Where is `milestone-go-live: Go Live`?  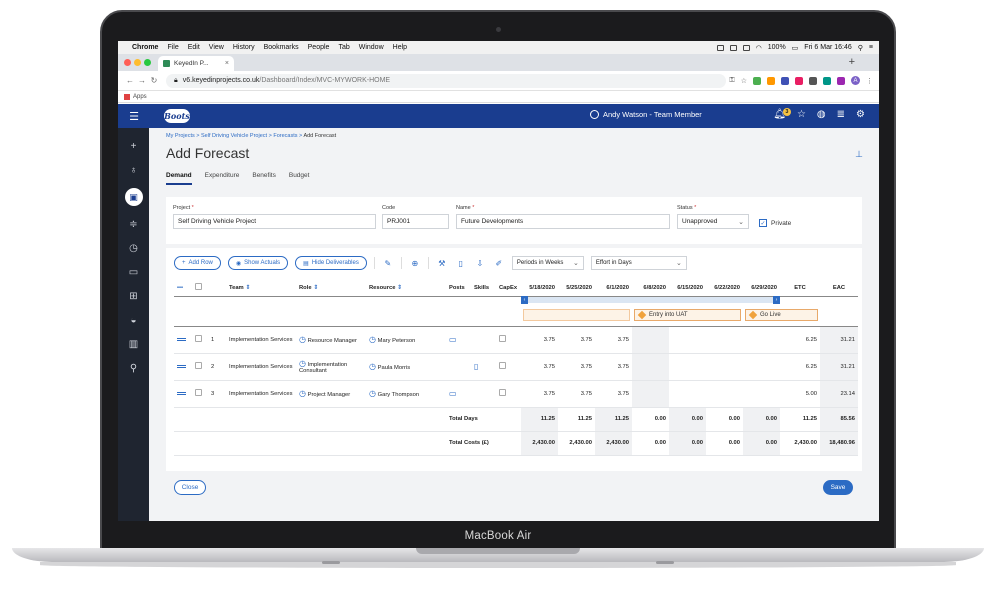
milestone-go-live: Go Live is located at coordinates (781, 315).